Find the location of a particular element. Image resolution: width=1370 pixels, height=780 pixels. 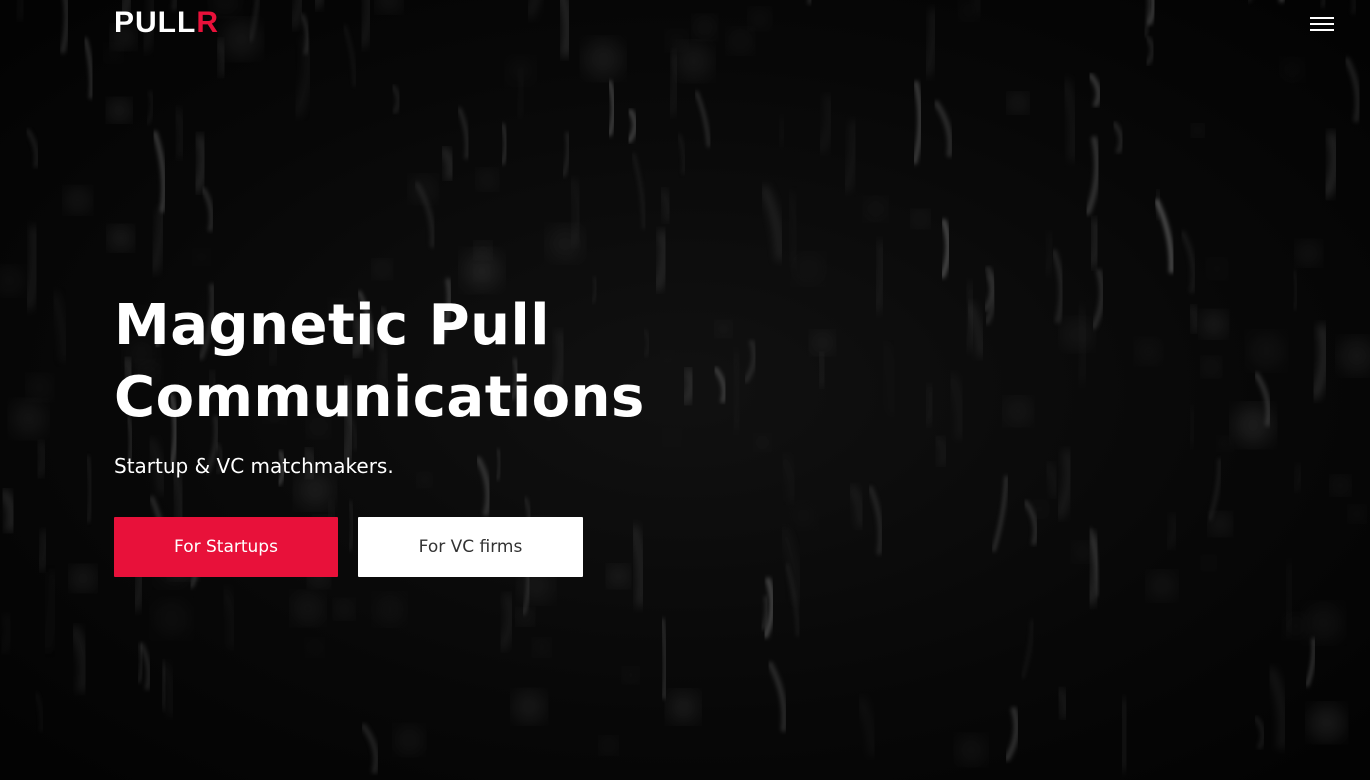

logo-text-main: PULL is located at coordinates (155, 22).